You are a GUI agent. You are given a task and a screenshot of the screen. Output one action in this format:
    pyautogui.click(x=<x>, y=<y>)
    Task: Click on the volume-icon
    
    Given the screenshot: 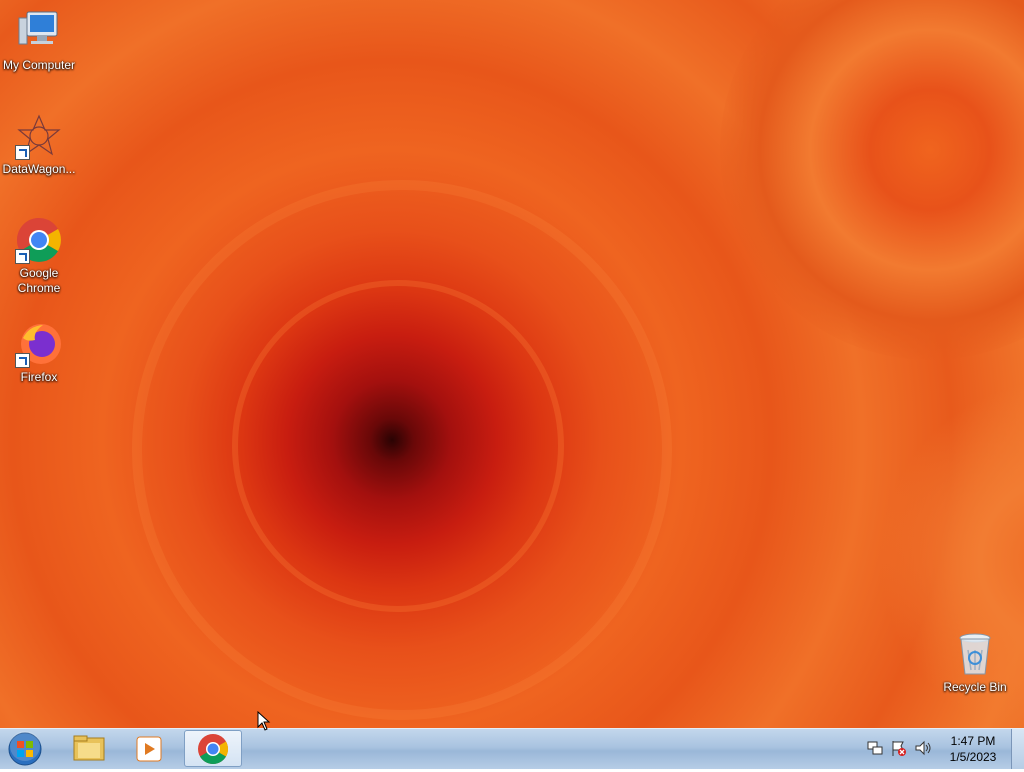 What is the action you would take?
    pyautogui.click(x=923, y=750)
    